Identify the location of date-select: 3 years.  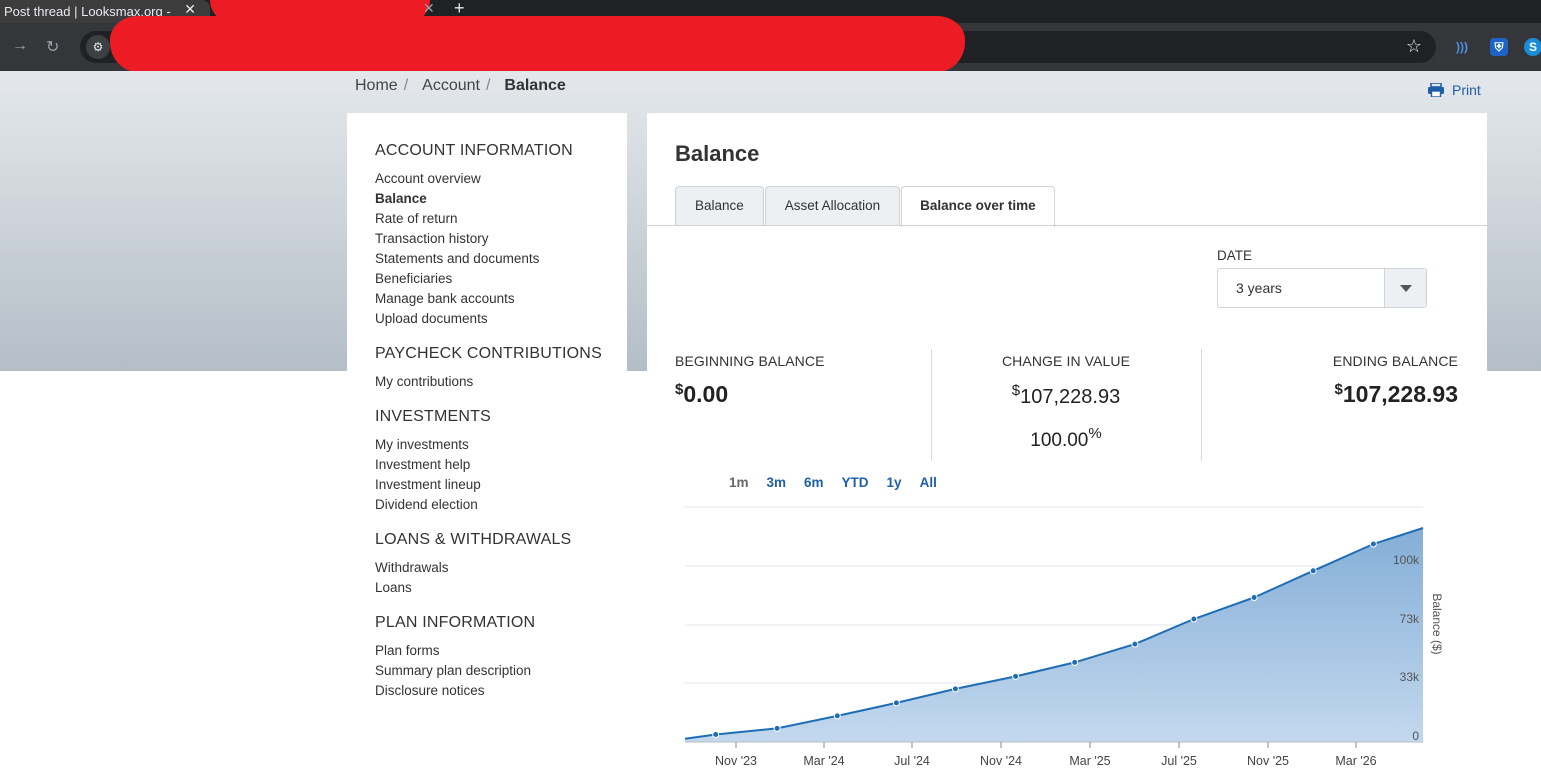
(1322, 288).